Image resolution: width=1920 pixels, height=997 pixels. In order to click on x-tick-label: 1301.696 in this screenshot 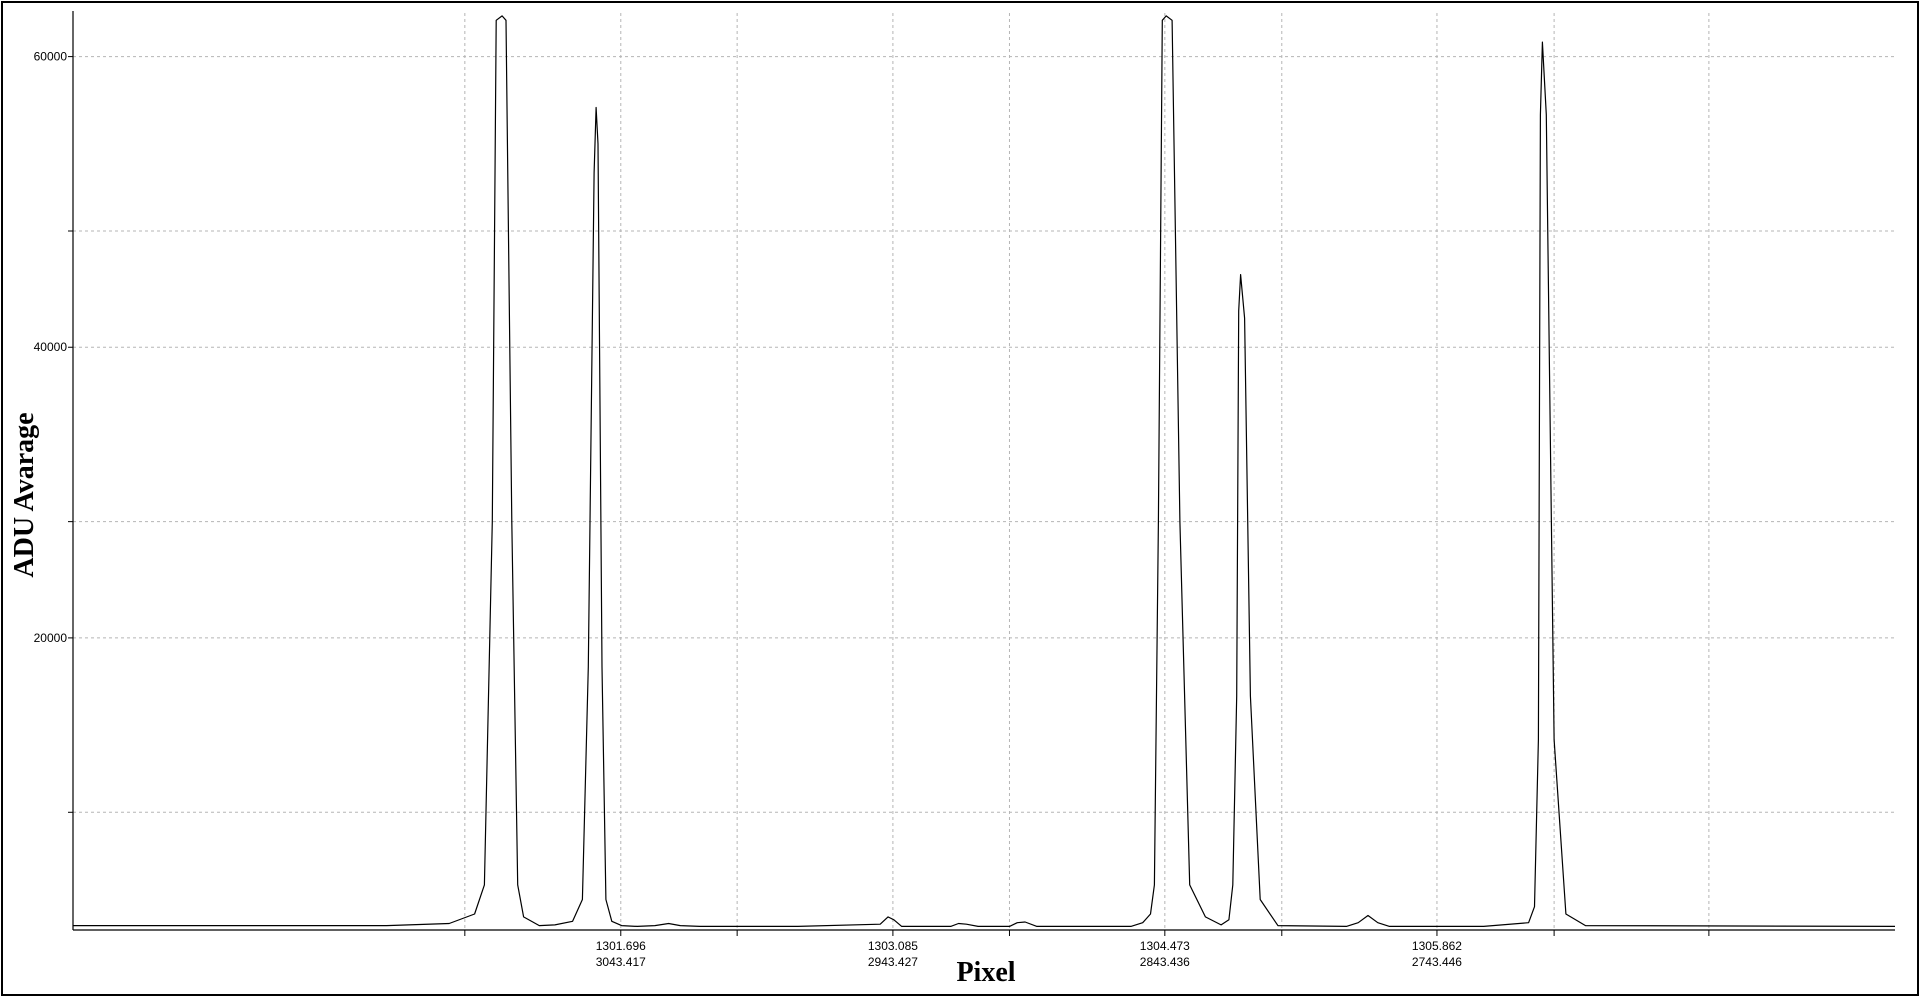, I will do `click(621, 946)`.